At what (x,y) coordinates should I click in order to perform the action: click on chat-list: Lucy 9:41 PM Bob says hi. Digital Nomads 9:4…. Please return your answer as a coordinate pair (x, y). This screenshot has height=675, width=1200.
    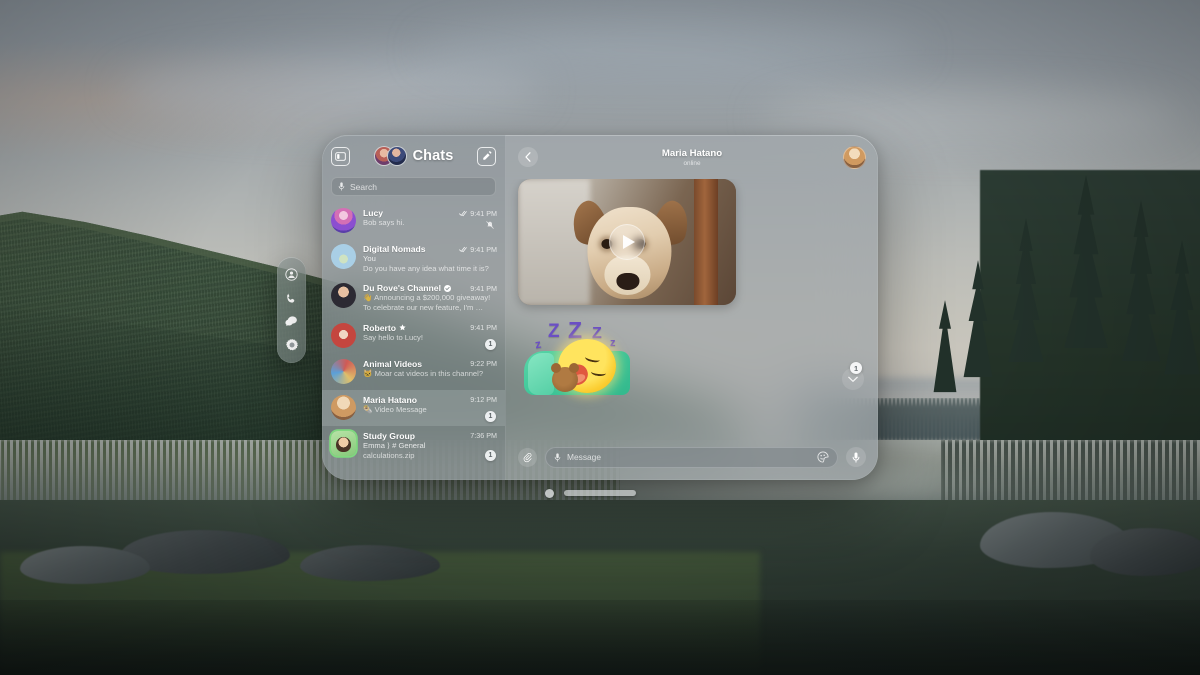
    Looking at the image, I should click on (413, 341).